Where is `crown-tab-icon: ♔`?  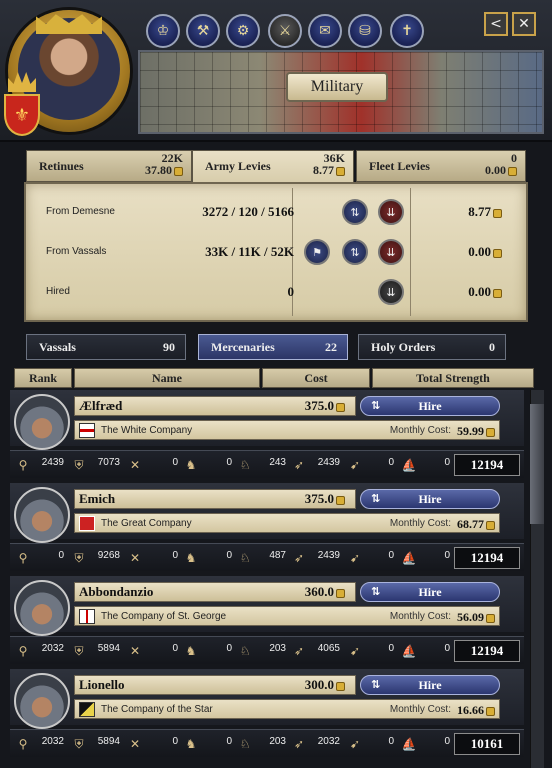 crown-tab-icon: ♔ is located at coordinates (163, 31).